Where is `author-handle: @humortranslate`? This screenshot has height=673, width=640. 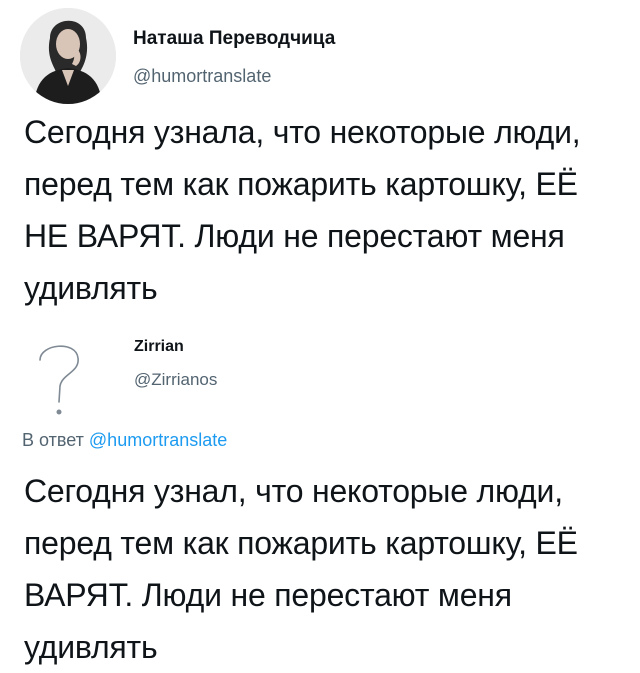
author-handle: @humortranslate is located at coordinates (202, 76).